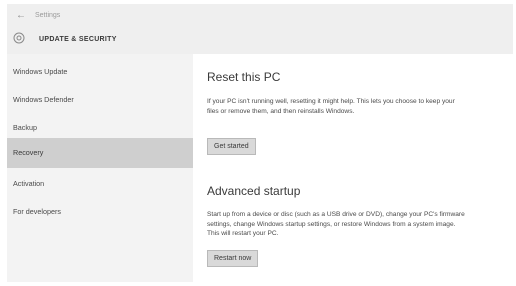  I want to click on sidebar-item-windows-defender: Windows Defender, so click(100, 100).